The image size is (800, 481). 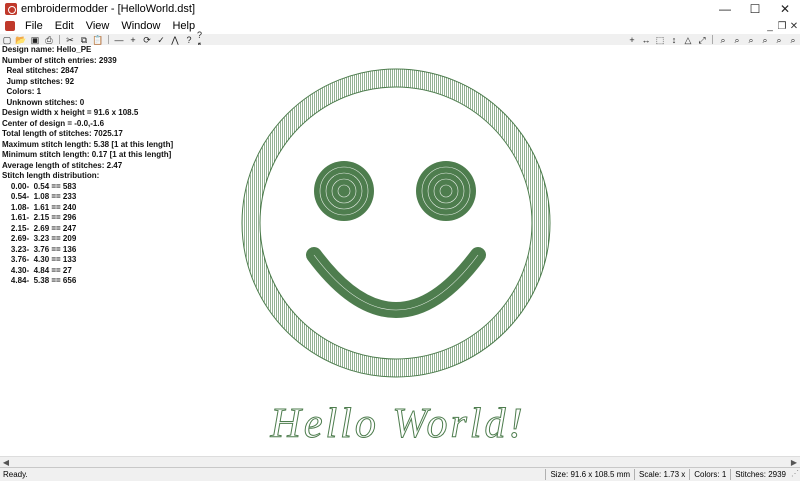 I want to click on menu-file: File, so click(x=34, y=26).